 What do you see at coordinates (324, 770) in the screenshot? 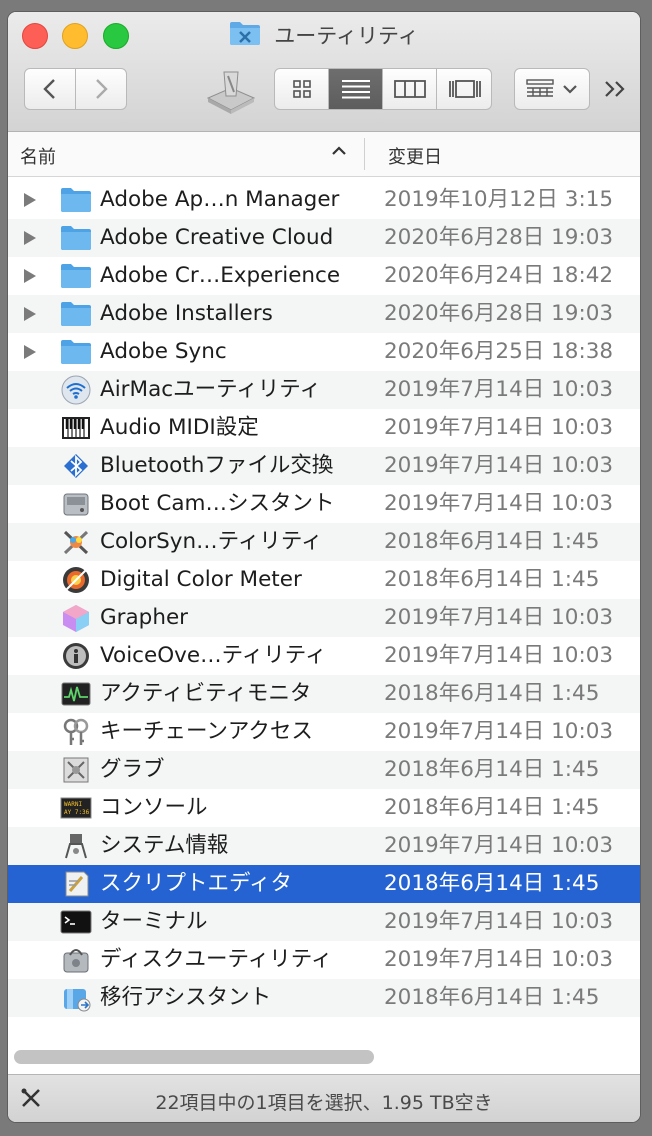
I see `list-item: グラブ 2018年6月14日 1:45` at bounding box center [324, 770].